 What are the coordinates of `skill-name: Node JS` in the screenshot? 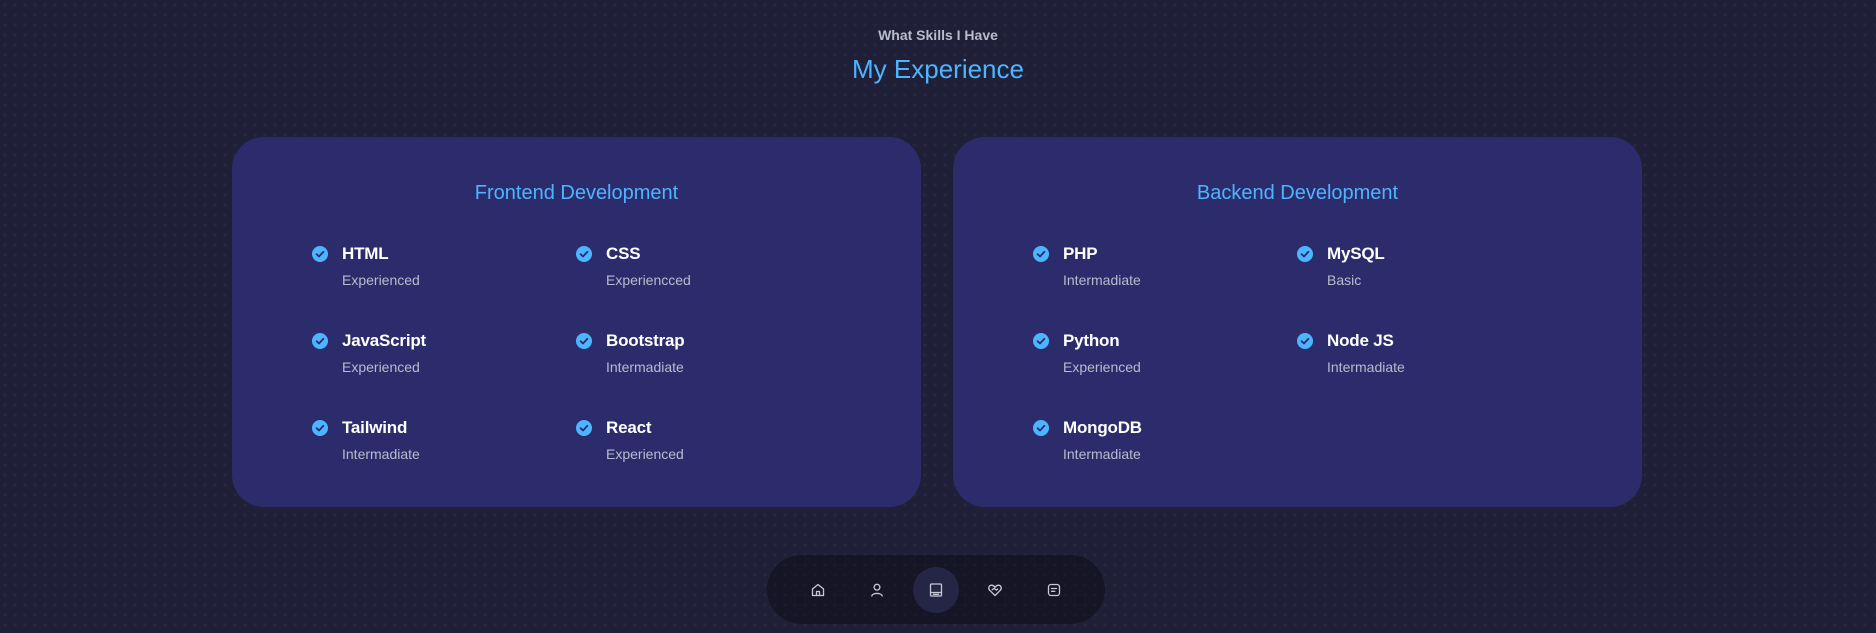 It's located at (1360, 340).